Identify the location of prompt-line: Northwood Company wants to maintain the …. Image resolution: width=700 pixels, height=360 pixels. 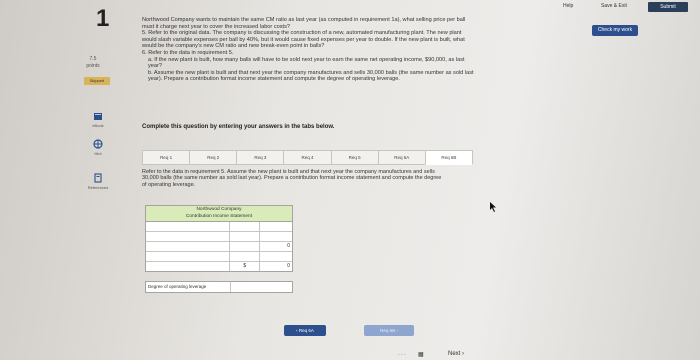
(304, 20).